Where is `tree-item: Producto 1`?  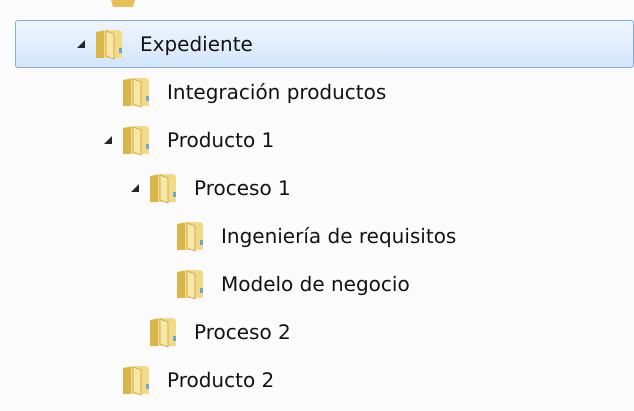 tree-item: Producto 1 is located at coordinates (324, 140).